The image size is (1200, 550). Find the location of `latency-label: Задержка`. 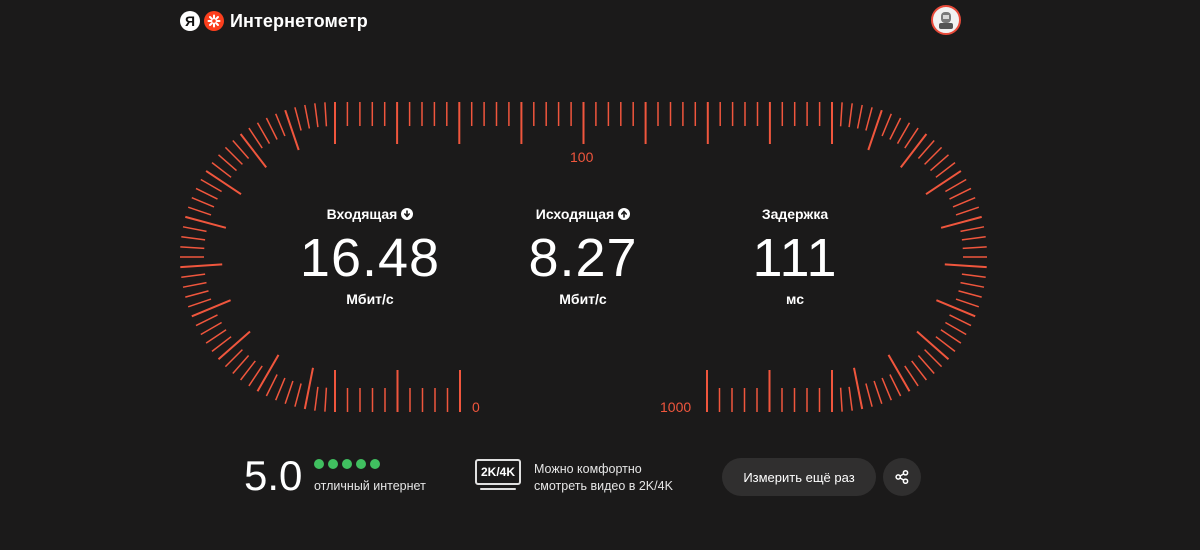

latency-label: Задержка is located at coordinates (795, 214).